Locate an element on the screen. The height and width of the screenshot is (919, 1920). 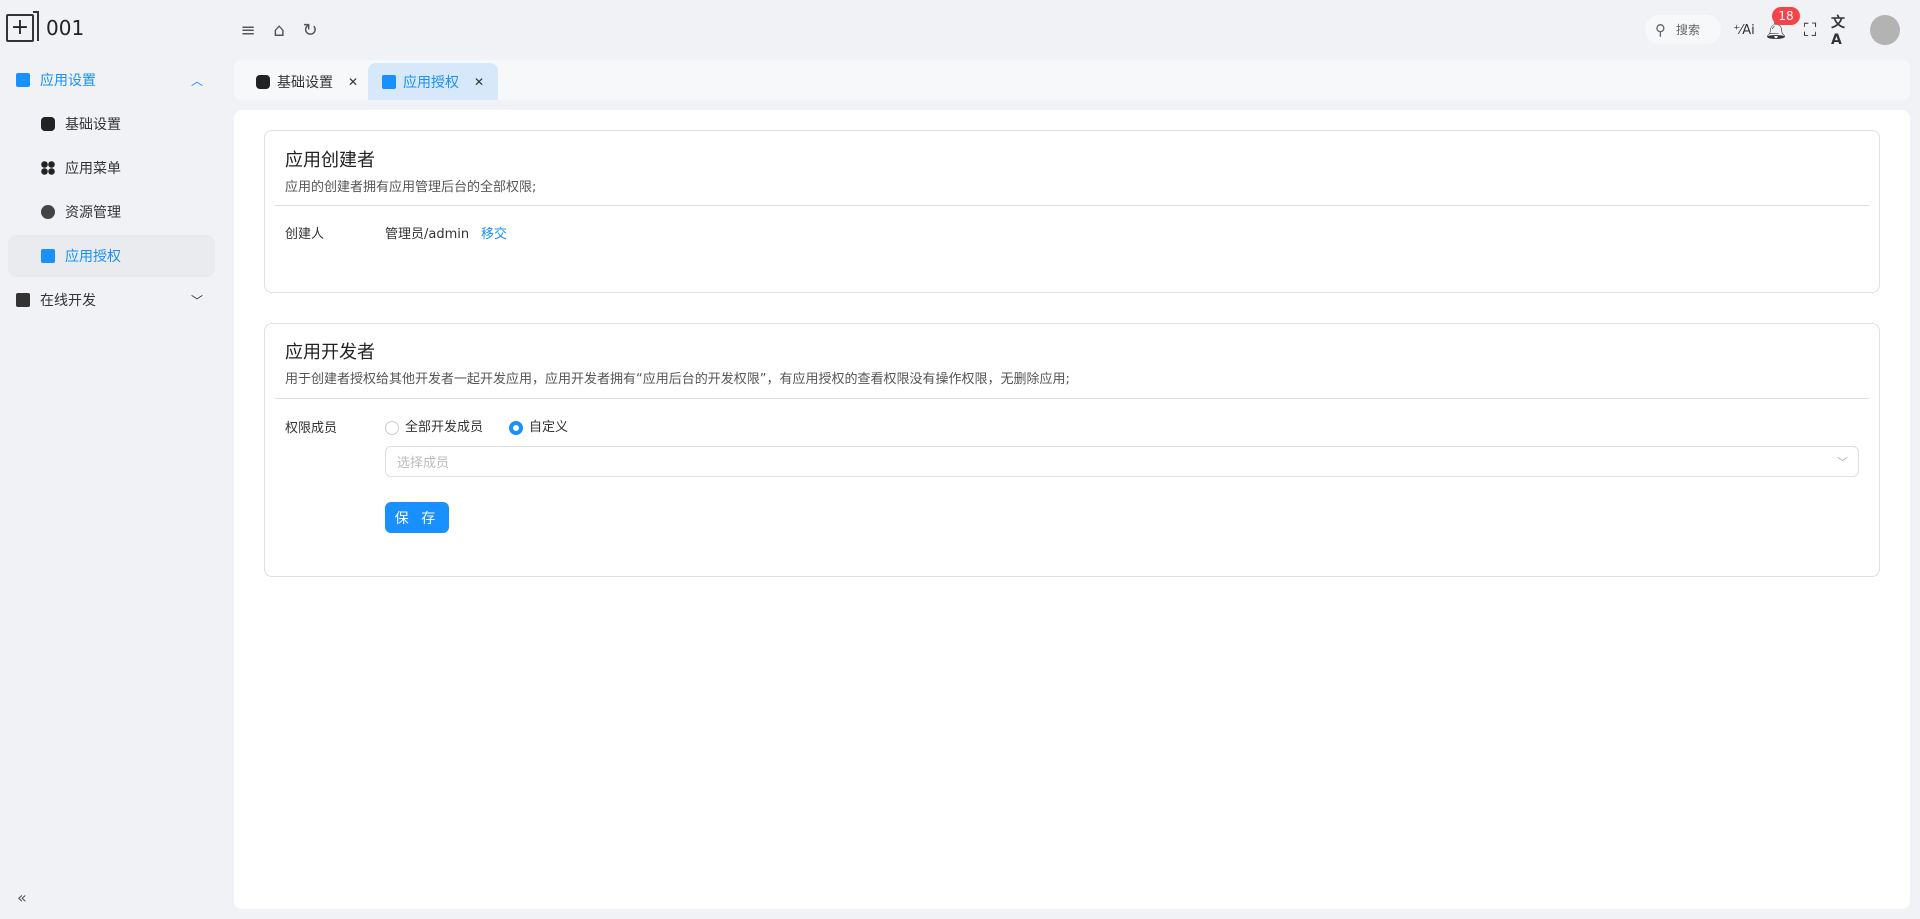
sidebar-group-label: 应用设置 is located at coordinates (68, 81).